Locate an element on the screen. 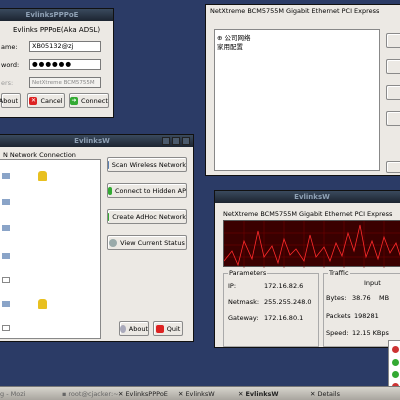  adapter-label: ers: is located at coordinates (7, 83).